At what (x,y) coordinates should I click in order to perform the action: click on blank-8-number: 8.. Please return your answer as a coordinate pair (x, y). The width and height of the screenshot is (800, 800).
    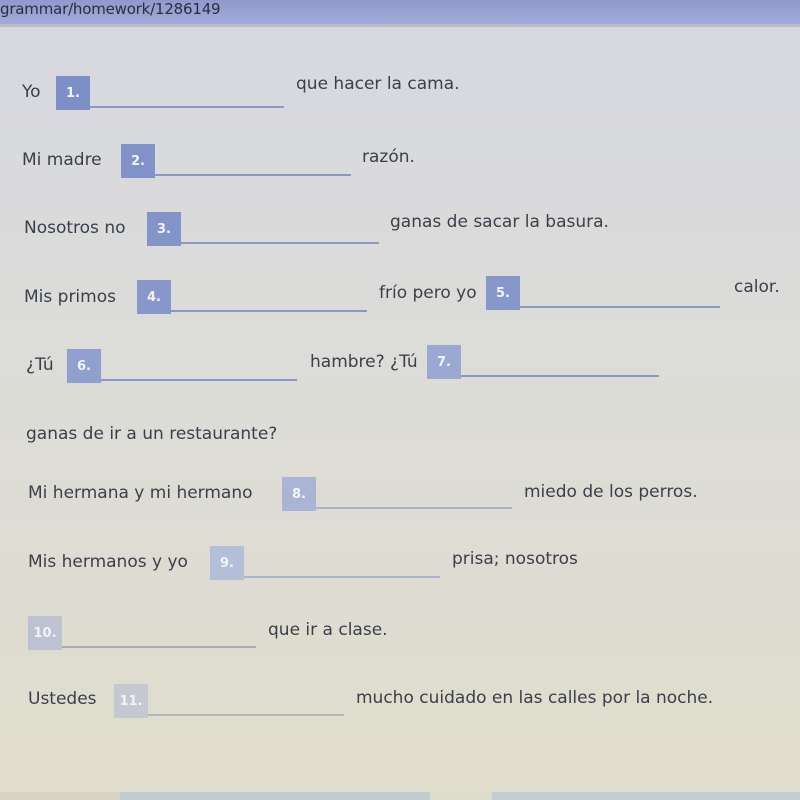
    Looking at the image, I should click on (299, 494).